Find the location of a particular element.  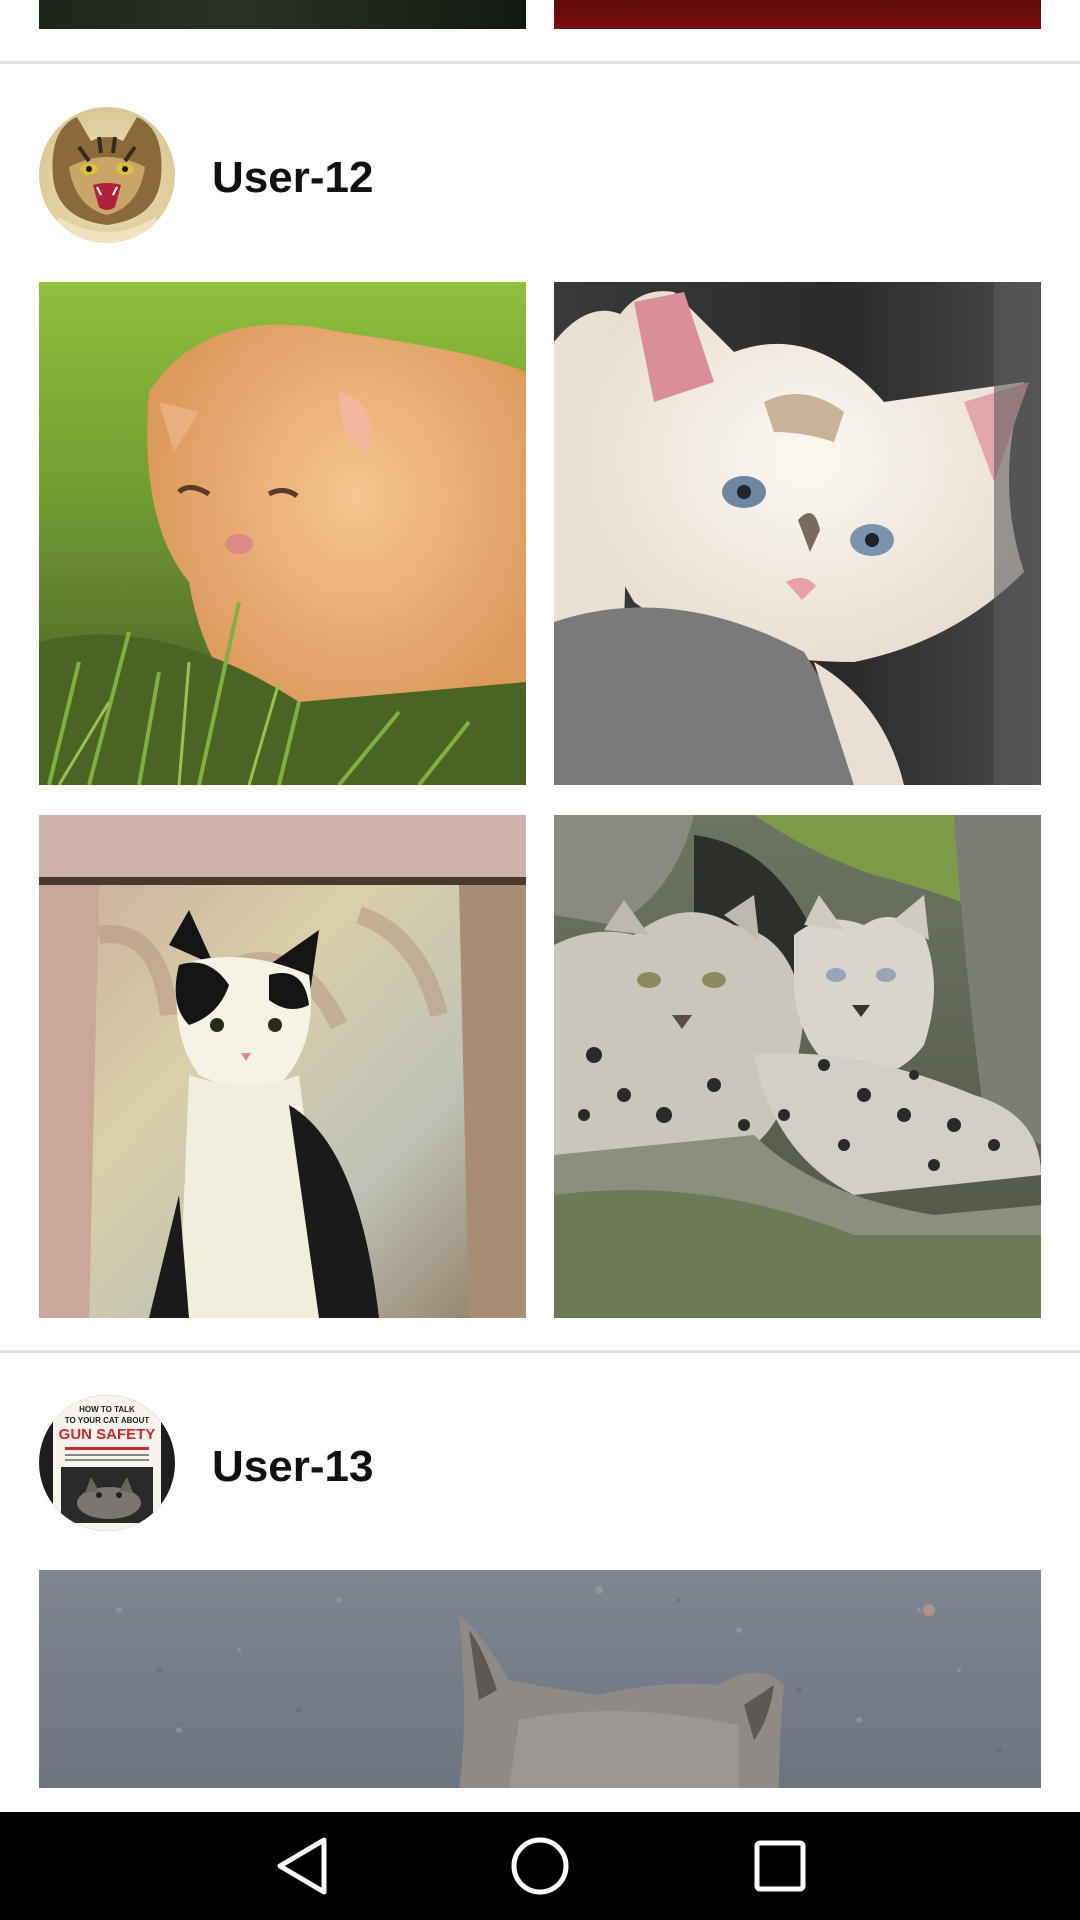

recents-button is located at coordinates (780, 1866).